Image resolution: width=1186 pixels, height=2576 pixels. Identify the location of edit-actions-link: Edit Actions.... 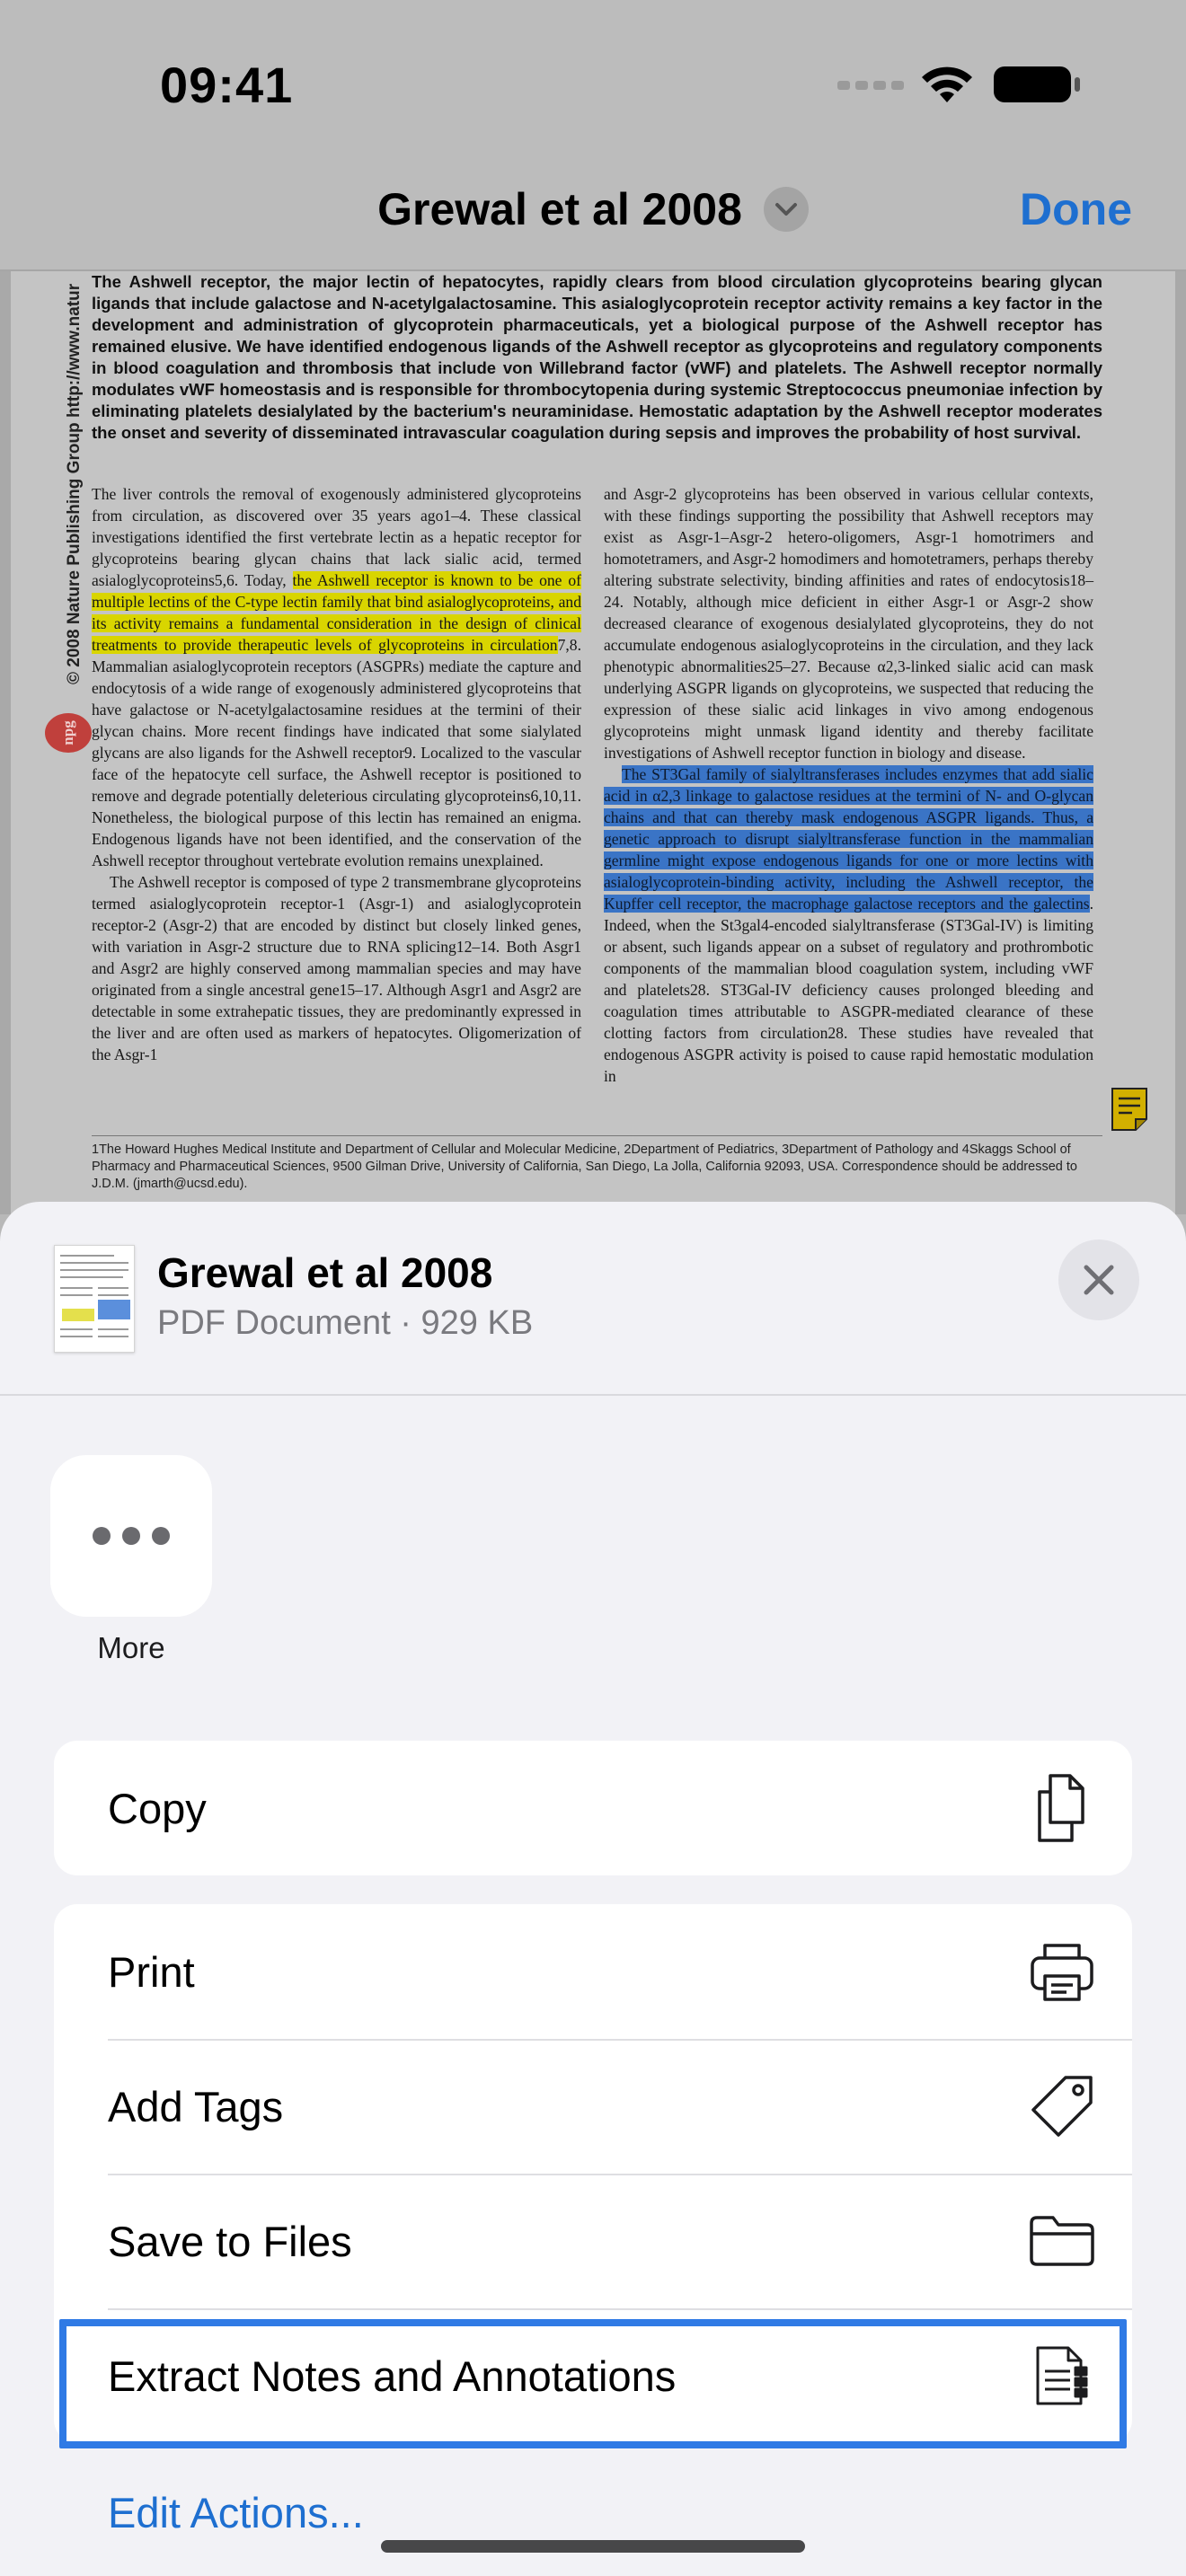
(236, 2512).